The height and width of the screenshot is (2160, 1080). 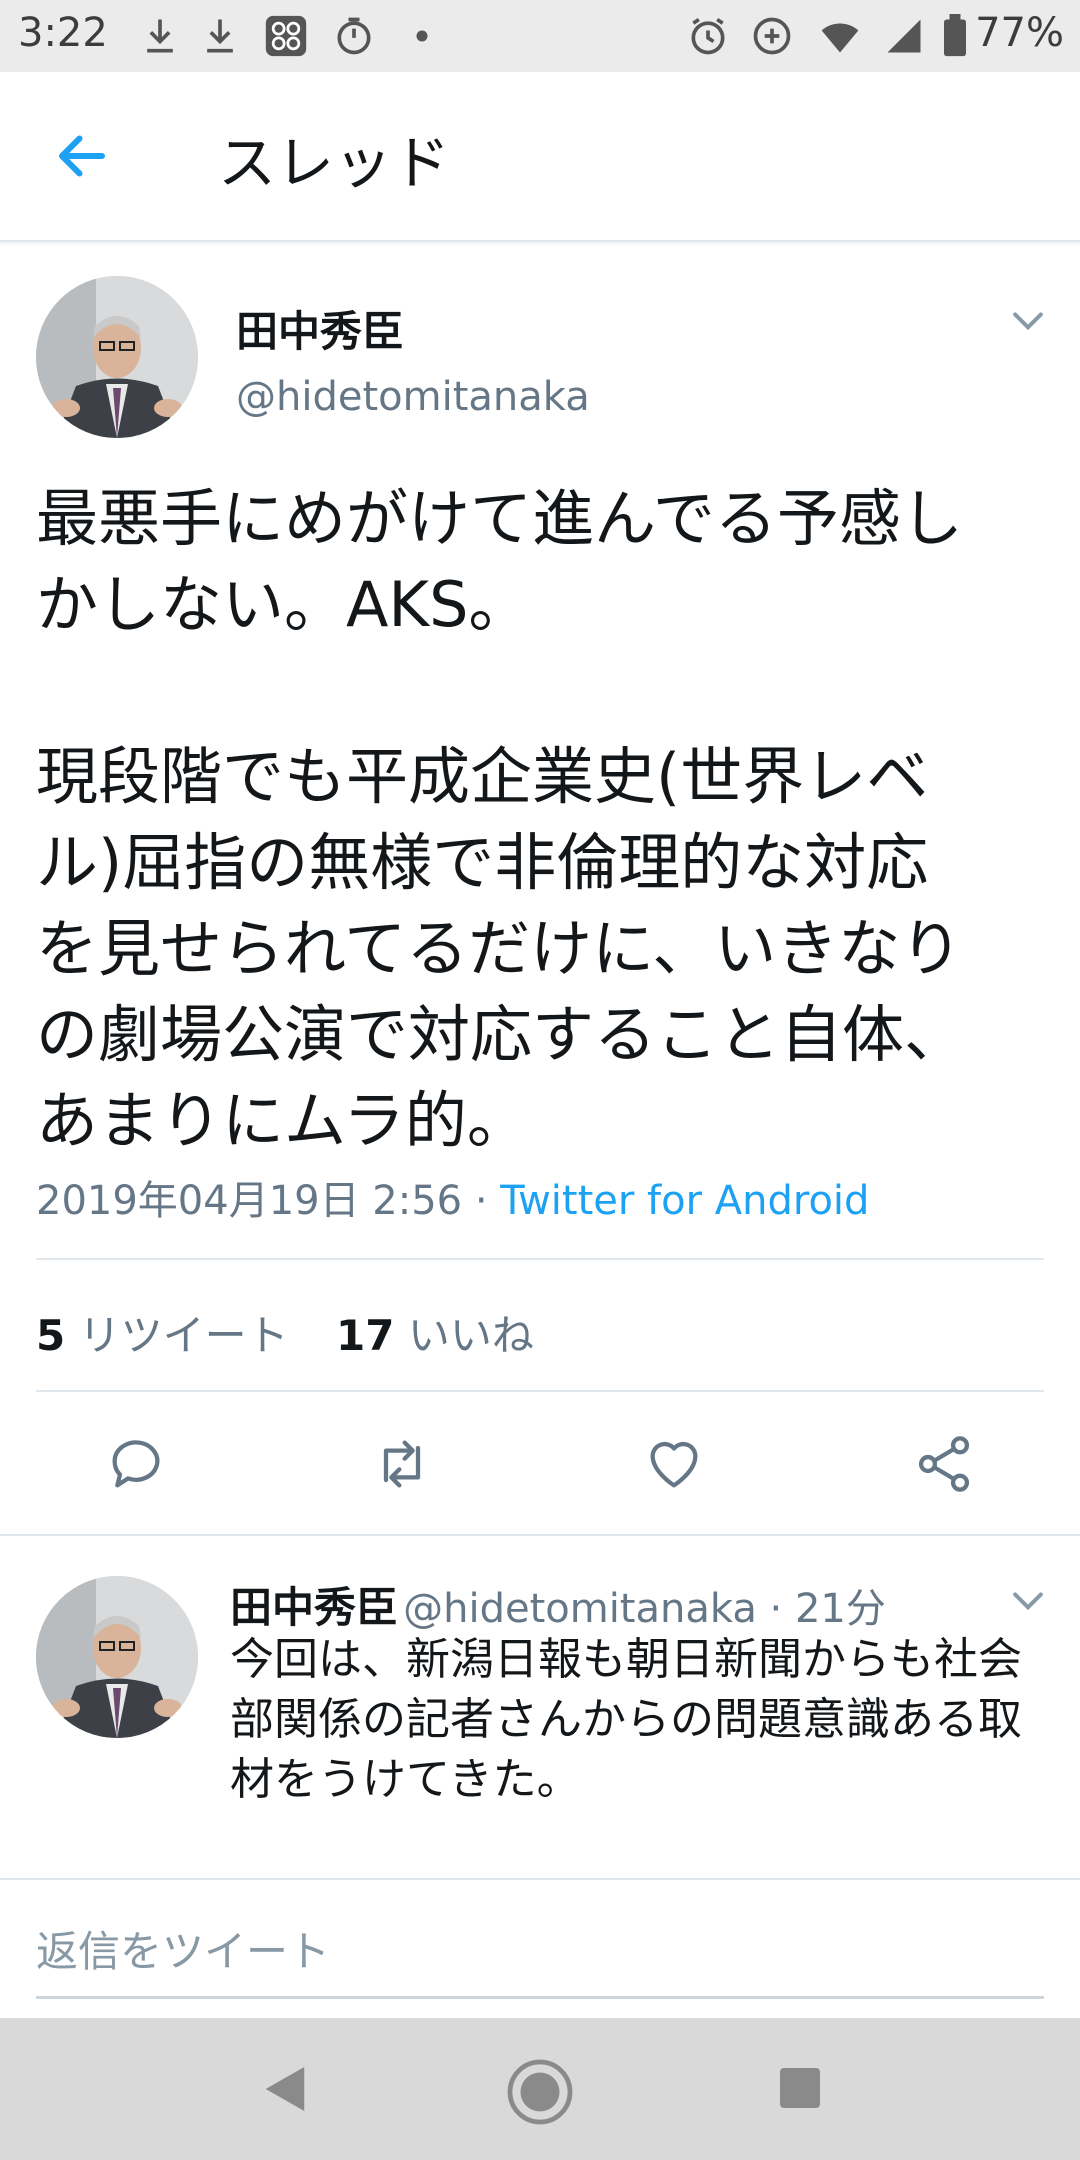 What do you see at coordinates (904, 36) in the screenshot?
I see `signal-icon` at bounding box center [904, 36].